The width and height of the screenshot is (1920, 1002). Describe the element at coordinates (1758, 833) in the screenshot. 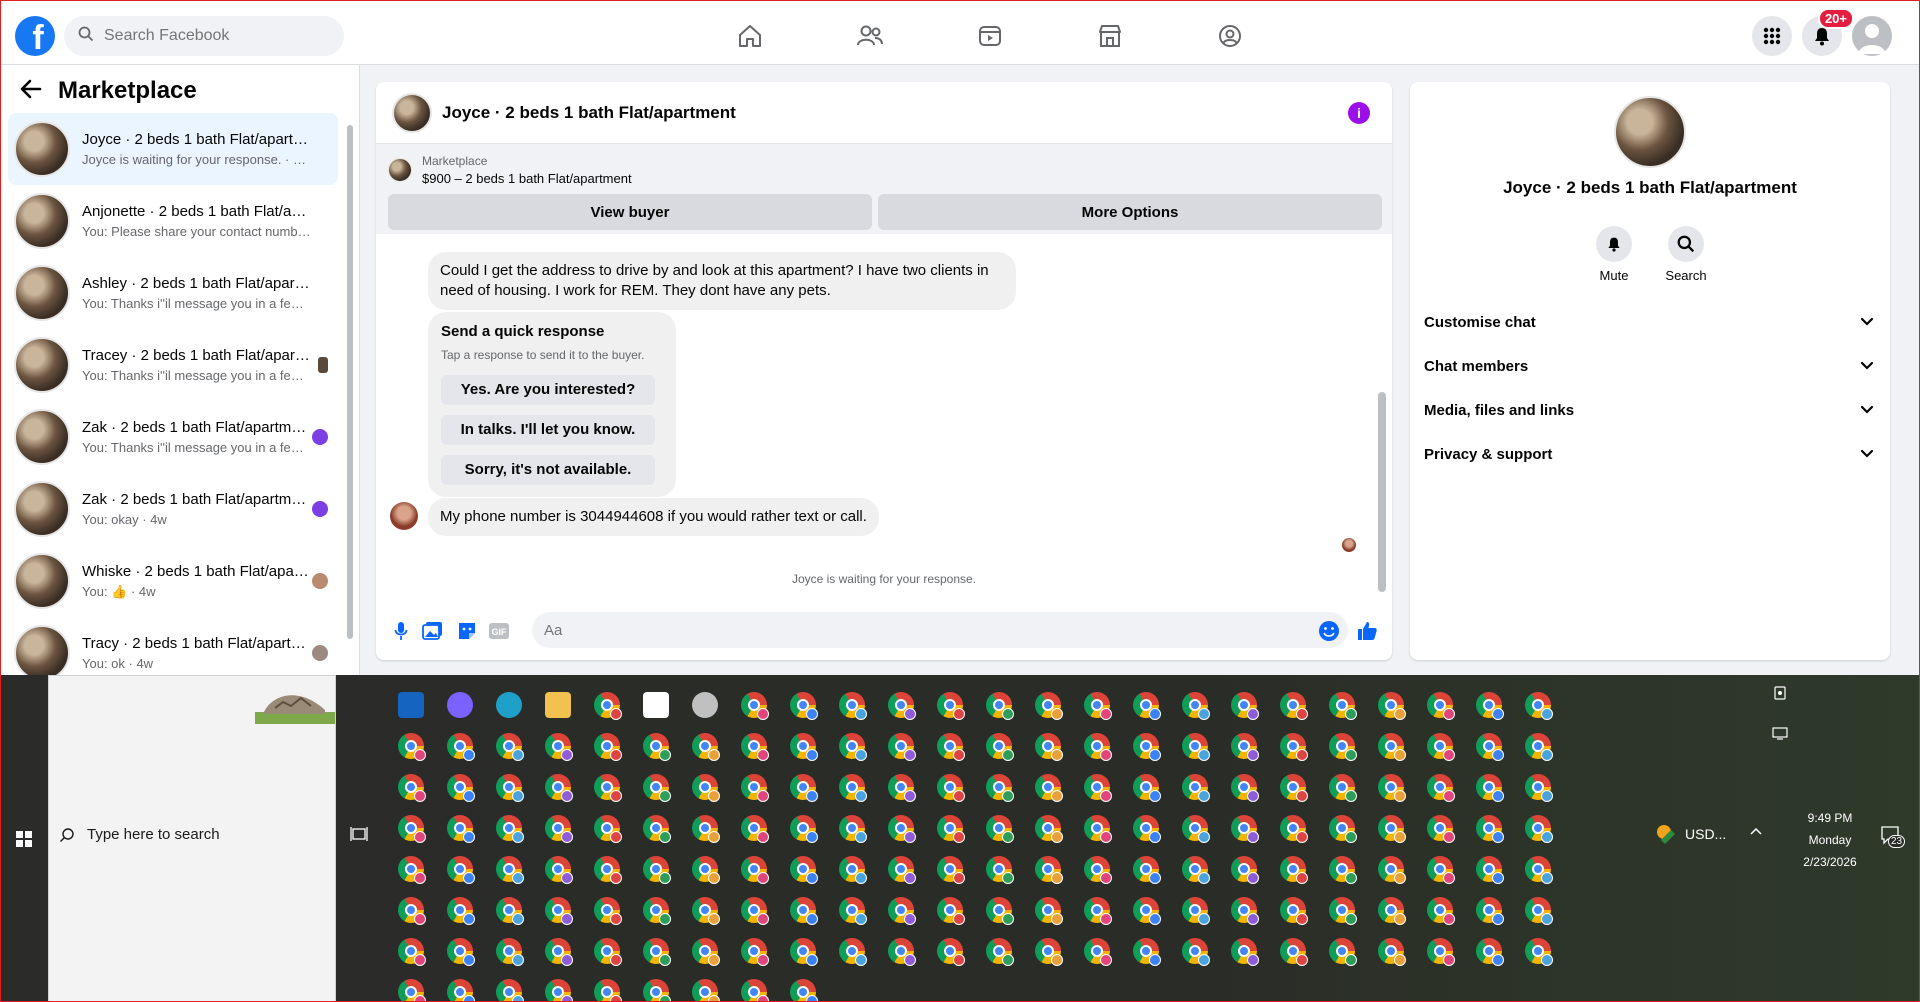

I see `show-hidden-icons-chevron-up-icon` at that location.